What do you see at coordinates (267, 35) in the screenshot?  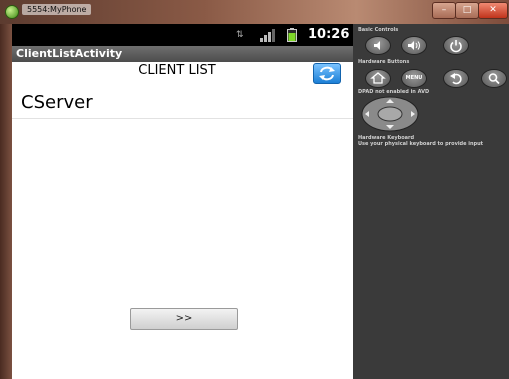 I see `signal-icon` at bounding box center [267, 35].